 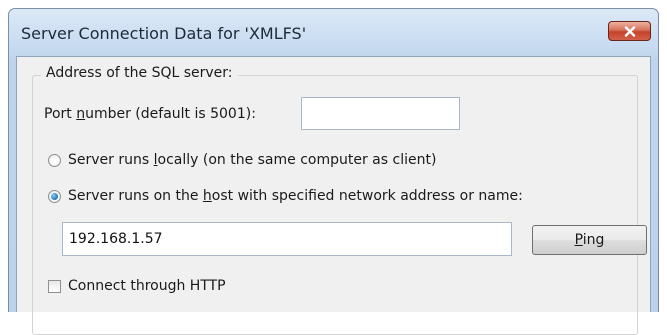 What do you see at coordinates (54, 196) in the screenshot?
I see `radio-server-host-indicator` at bounding box center [54, 196].